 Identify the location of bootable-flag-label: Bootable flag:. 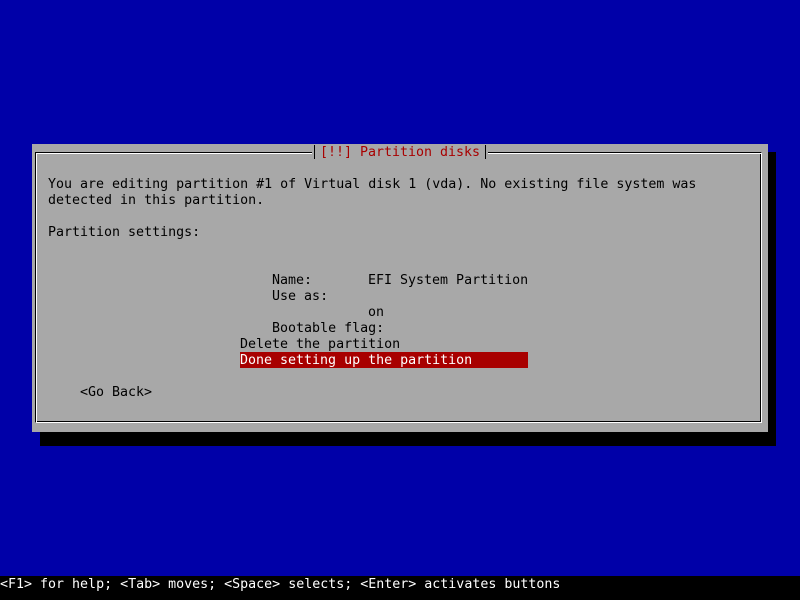
(328, 328).